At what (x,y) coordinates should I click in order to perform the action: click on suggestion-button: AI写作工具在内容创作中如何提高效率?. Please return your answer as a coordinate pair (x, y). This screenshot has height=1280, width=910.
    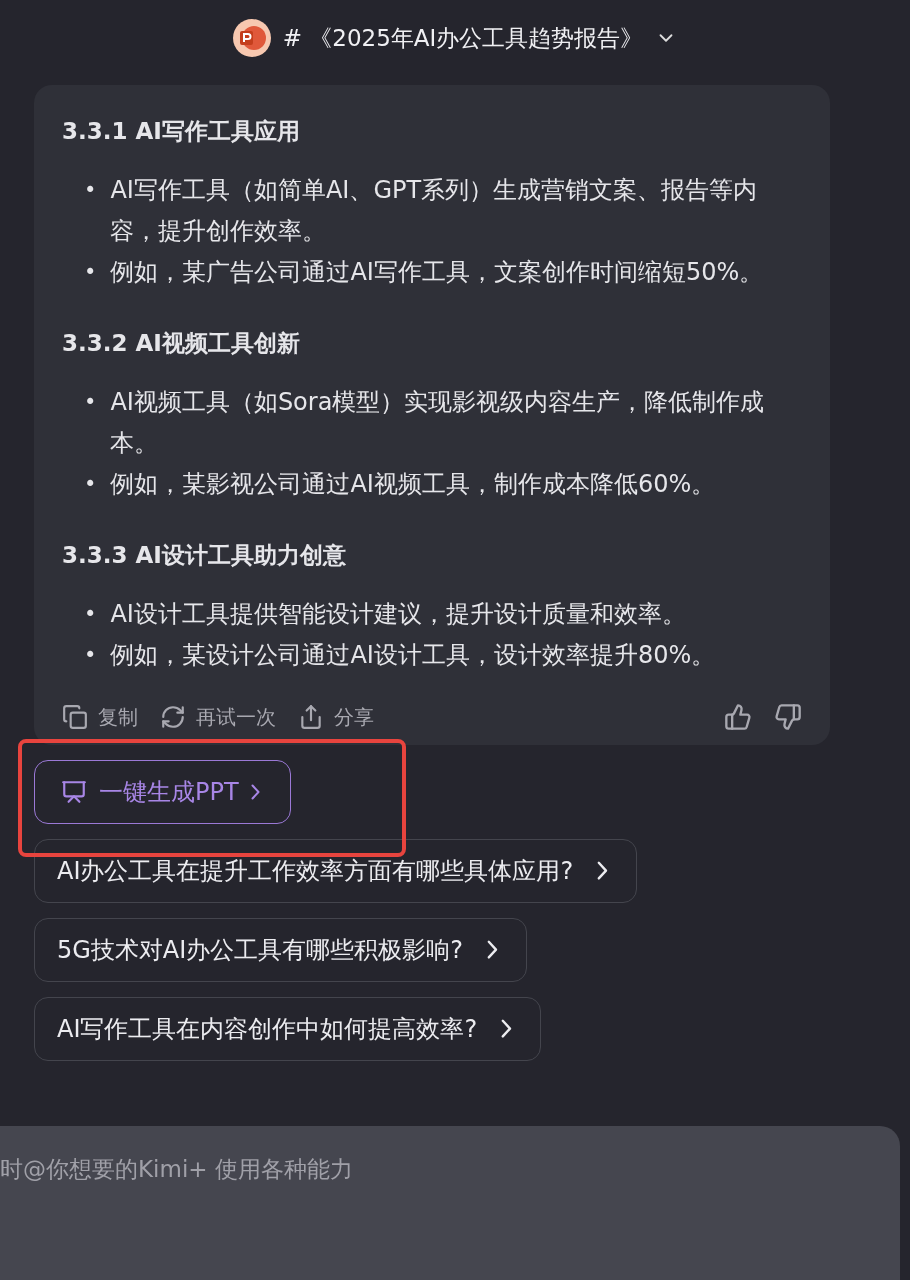
    Looking at the image, I should click on (288, 1029).